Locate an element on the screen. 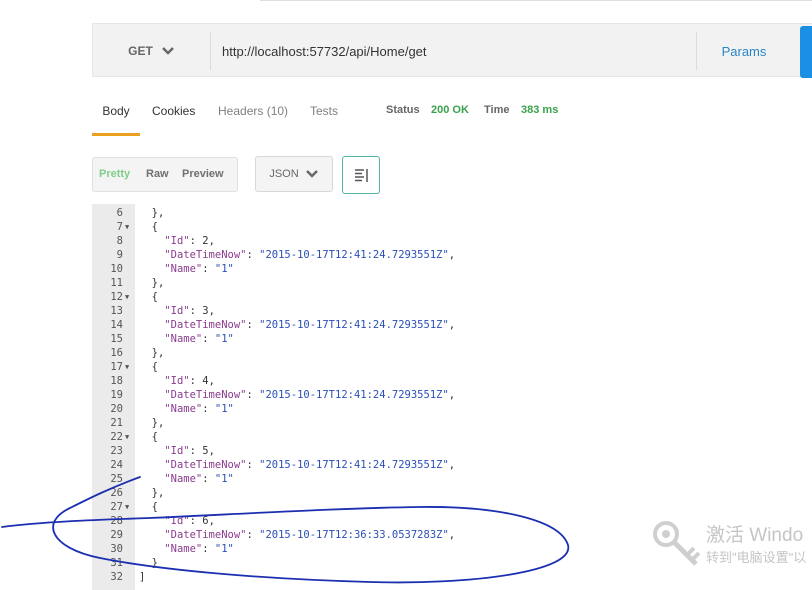 The height and width of the screenshot is (590, 812). view-preview-button: Preview is located at coordinates (203, 174).